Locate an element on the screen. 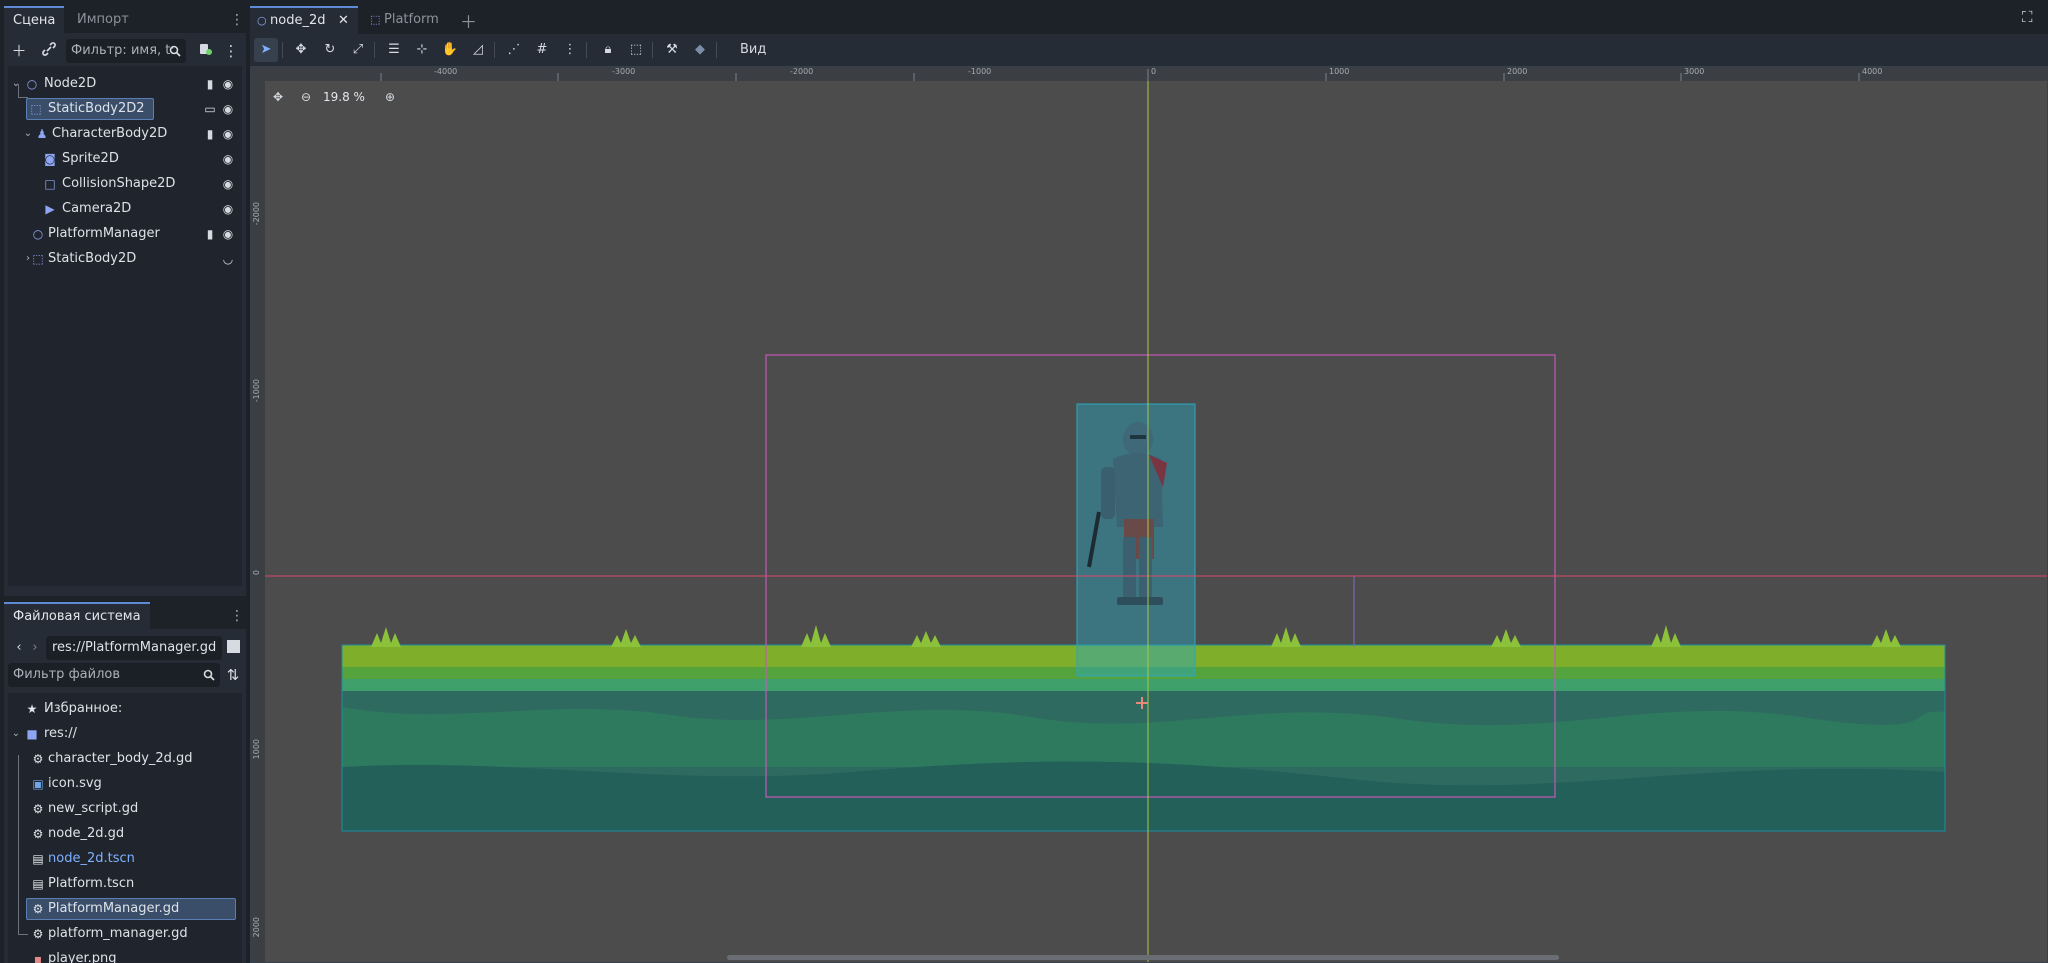  fullscreen-icon: ⛶ is located at coordinates (2027, 17).